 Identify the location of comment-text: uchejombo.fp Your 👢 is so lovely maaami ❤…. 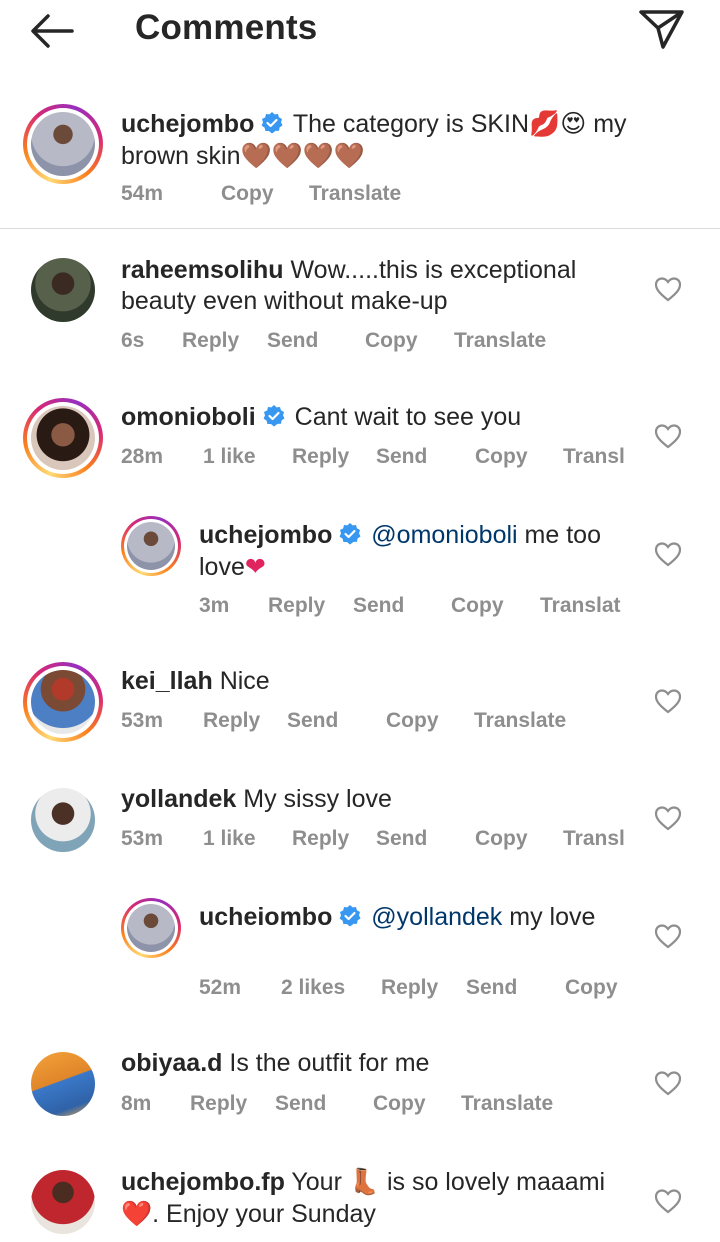
(363, 1197).